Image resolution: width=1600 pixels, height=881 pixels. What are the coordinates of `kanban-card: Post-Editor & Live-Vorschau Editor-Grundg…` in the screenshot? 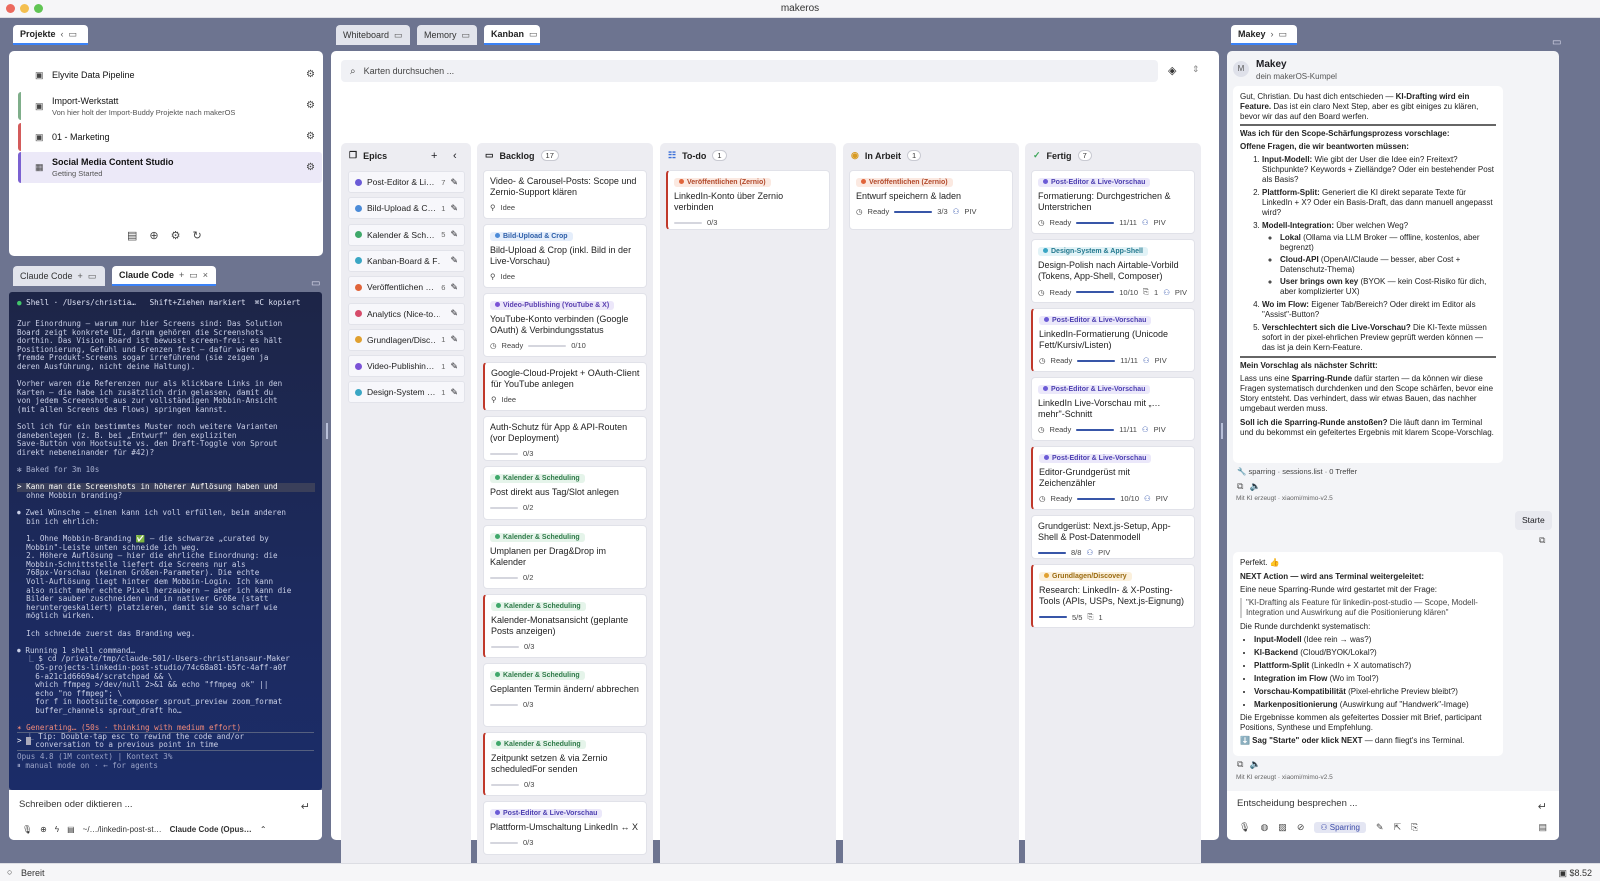 It's located at (1113, 478).